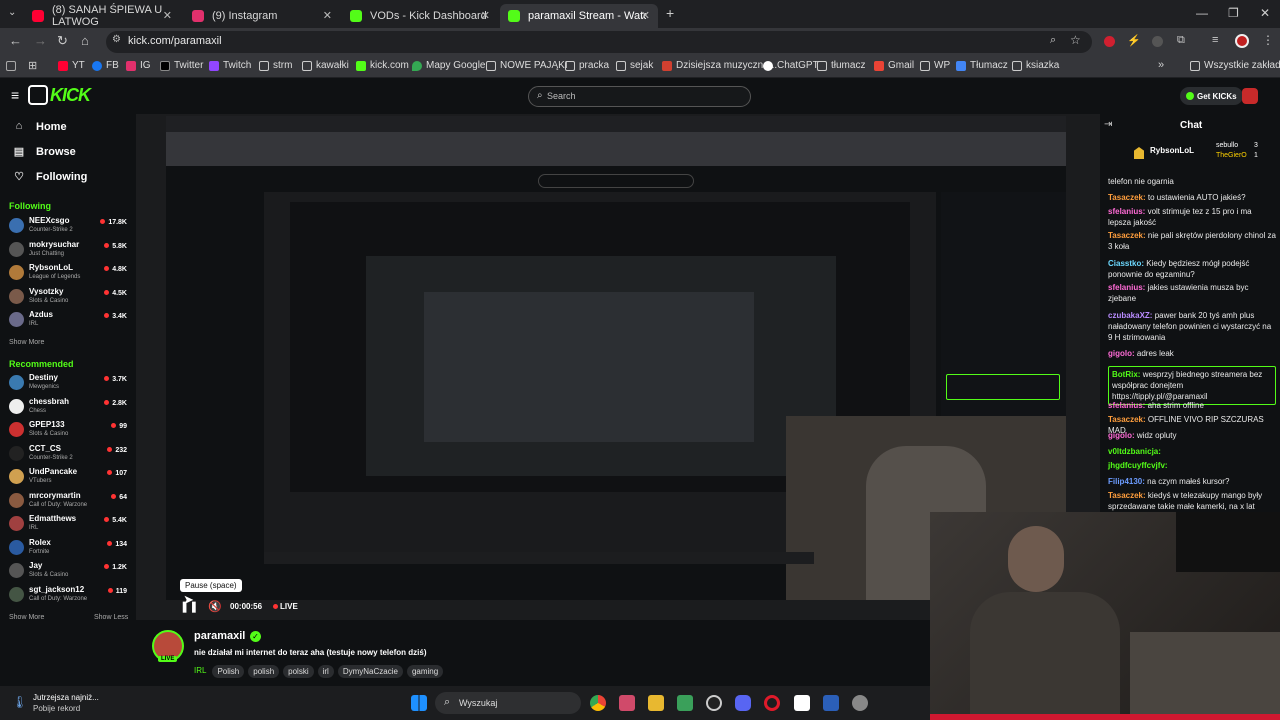  Describe the element at coordinates (1172, 150) in the screenshot. I see `top-gifter-1: RybsonLoL` at that location.